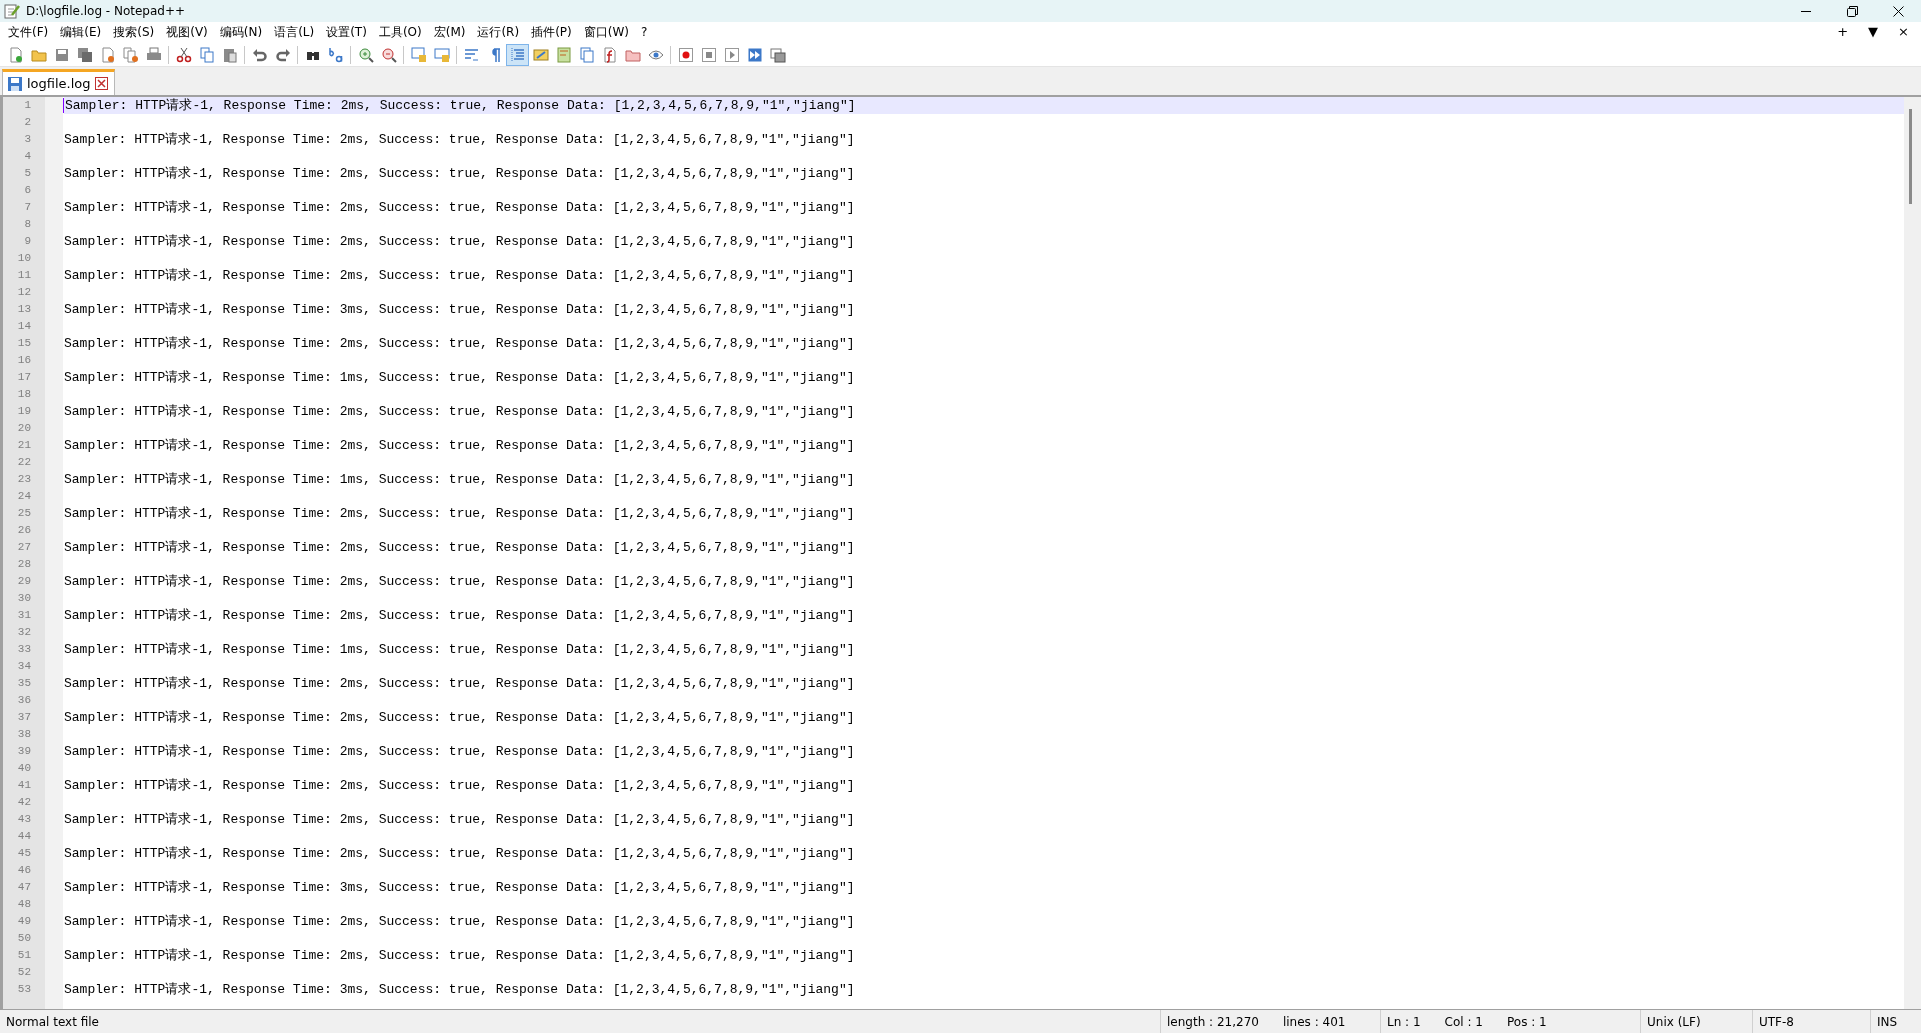 The height and width of the screenshot is (1033, 1921). What do you see at coordinates (24, 904) in the screenshot?
I see `line-number: 48` at bounding box center [24, 904].